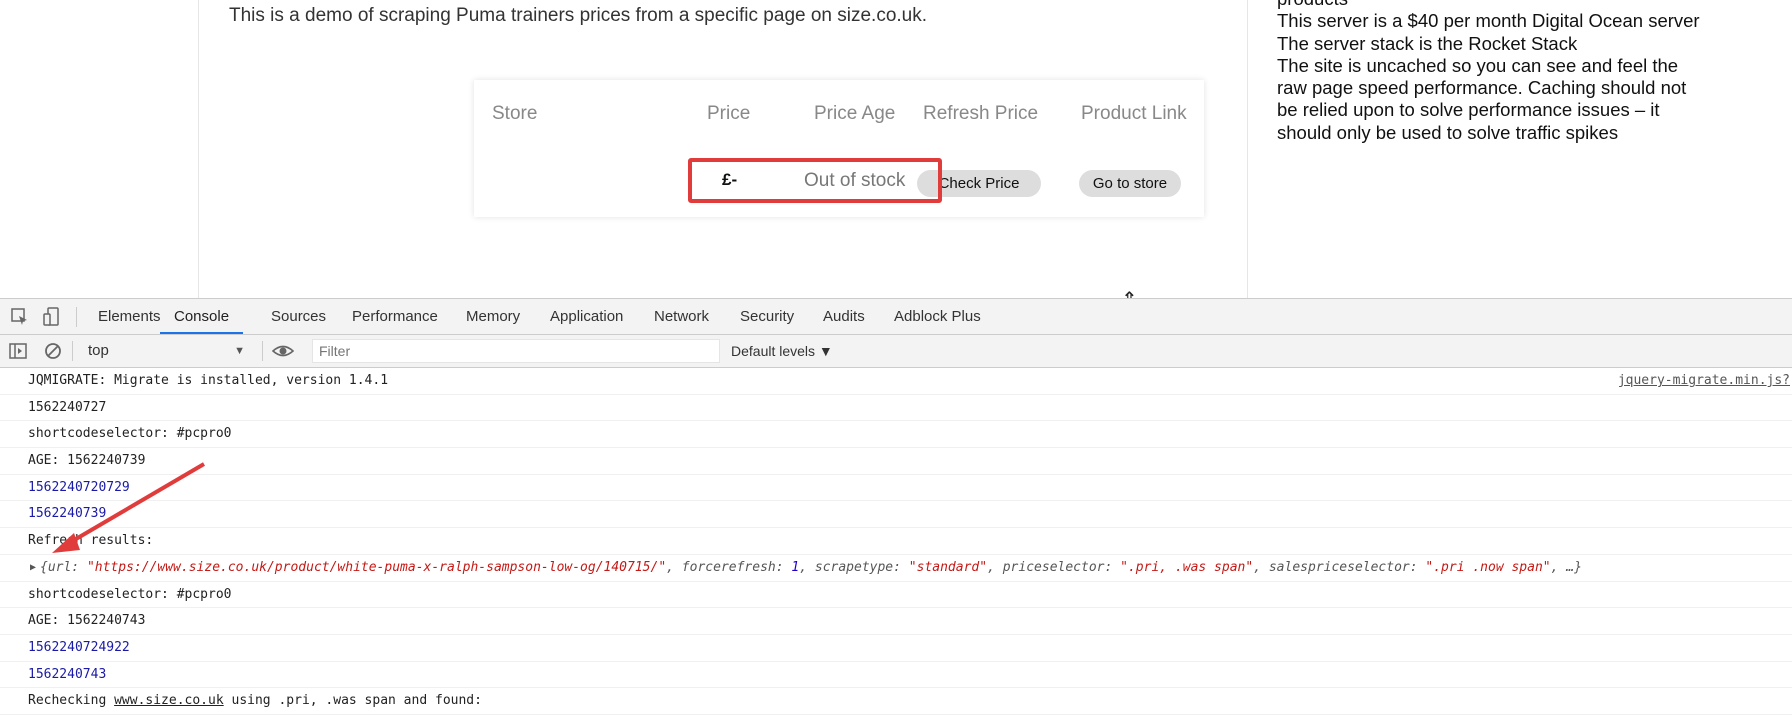 The height and width of the screenshot is (724, 1792). Describe the element at coordinates (782, 351) in the screenshot. I see `log-levels-dropdown: Default levels ▼` at that location.